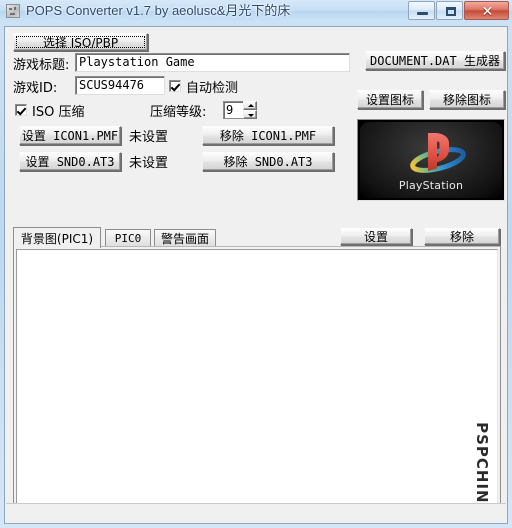  I want to click on compress-level-label: 压缩等级:, so click(178, 112).